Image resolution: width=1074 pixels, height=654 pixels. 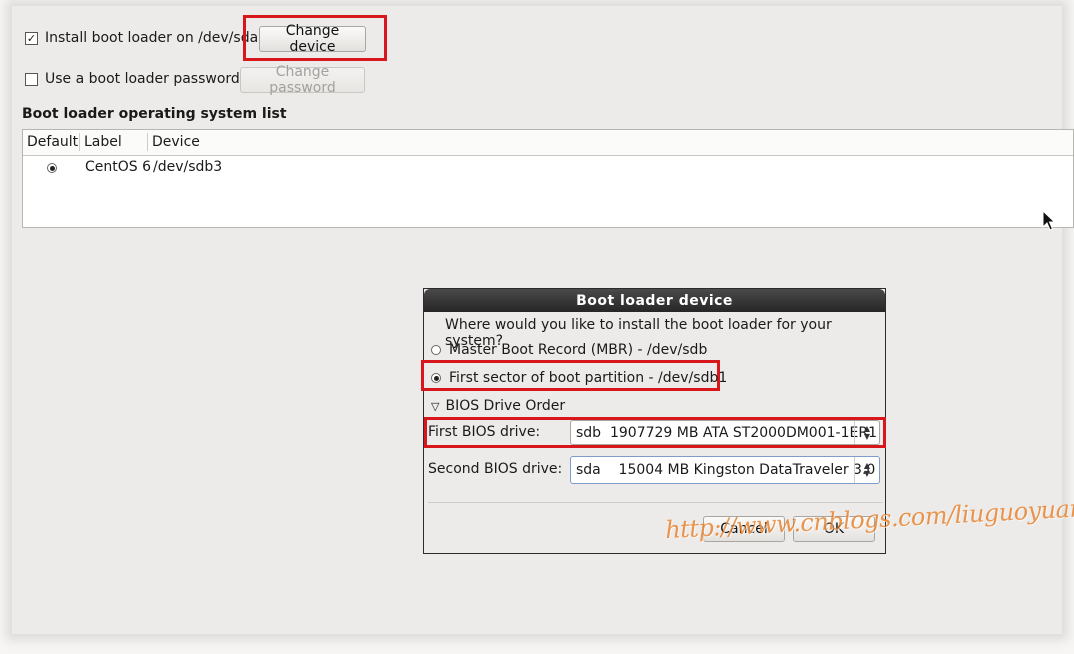 I want to click on expander-triangle-icon: ▽, so click(x=435, y=406).